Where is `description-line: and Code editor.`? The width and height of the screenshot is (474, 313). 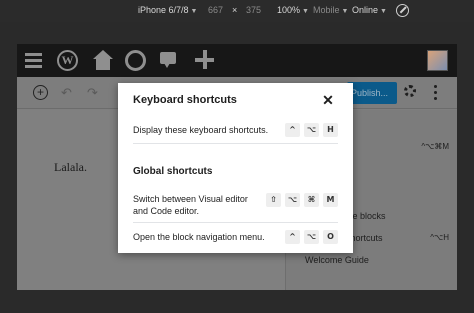 description-line: and Code editor. is located at coordinates (166, 211).